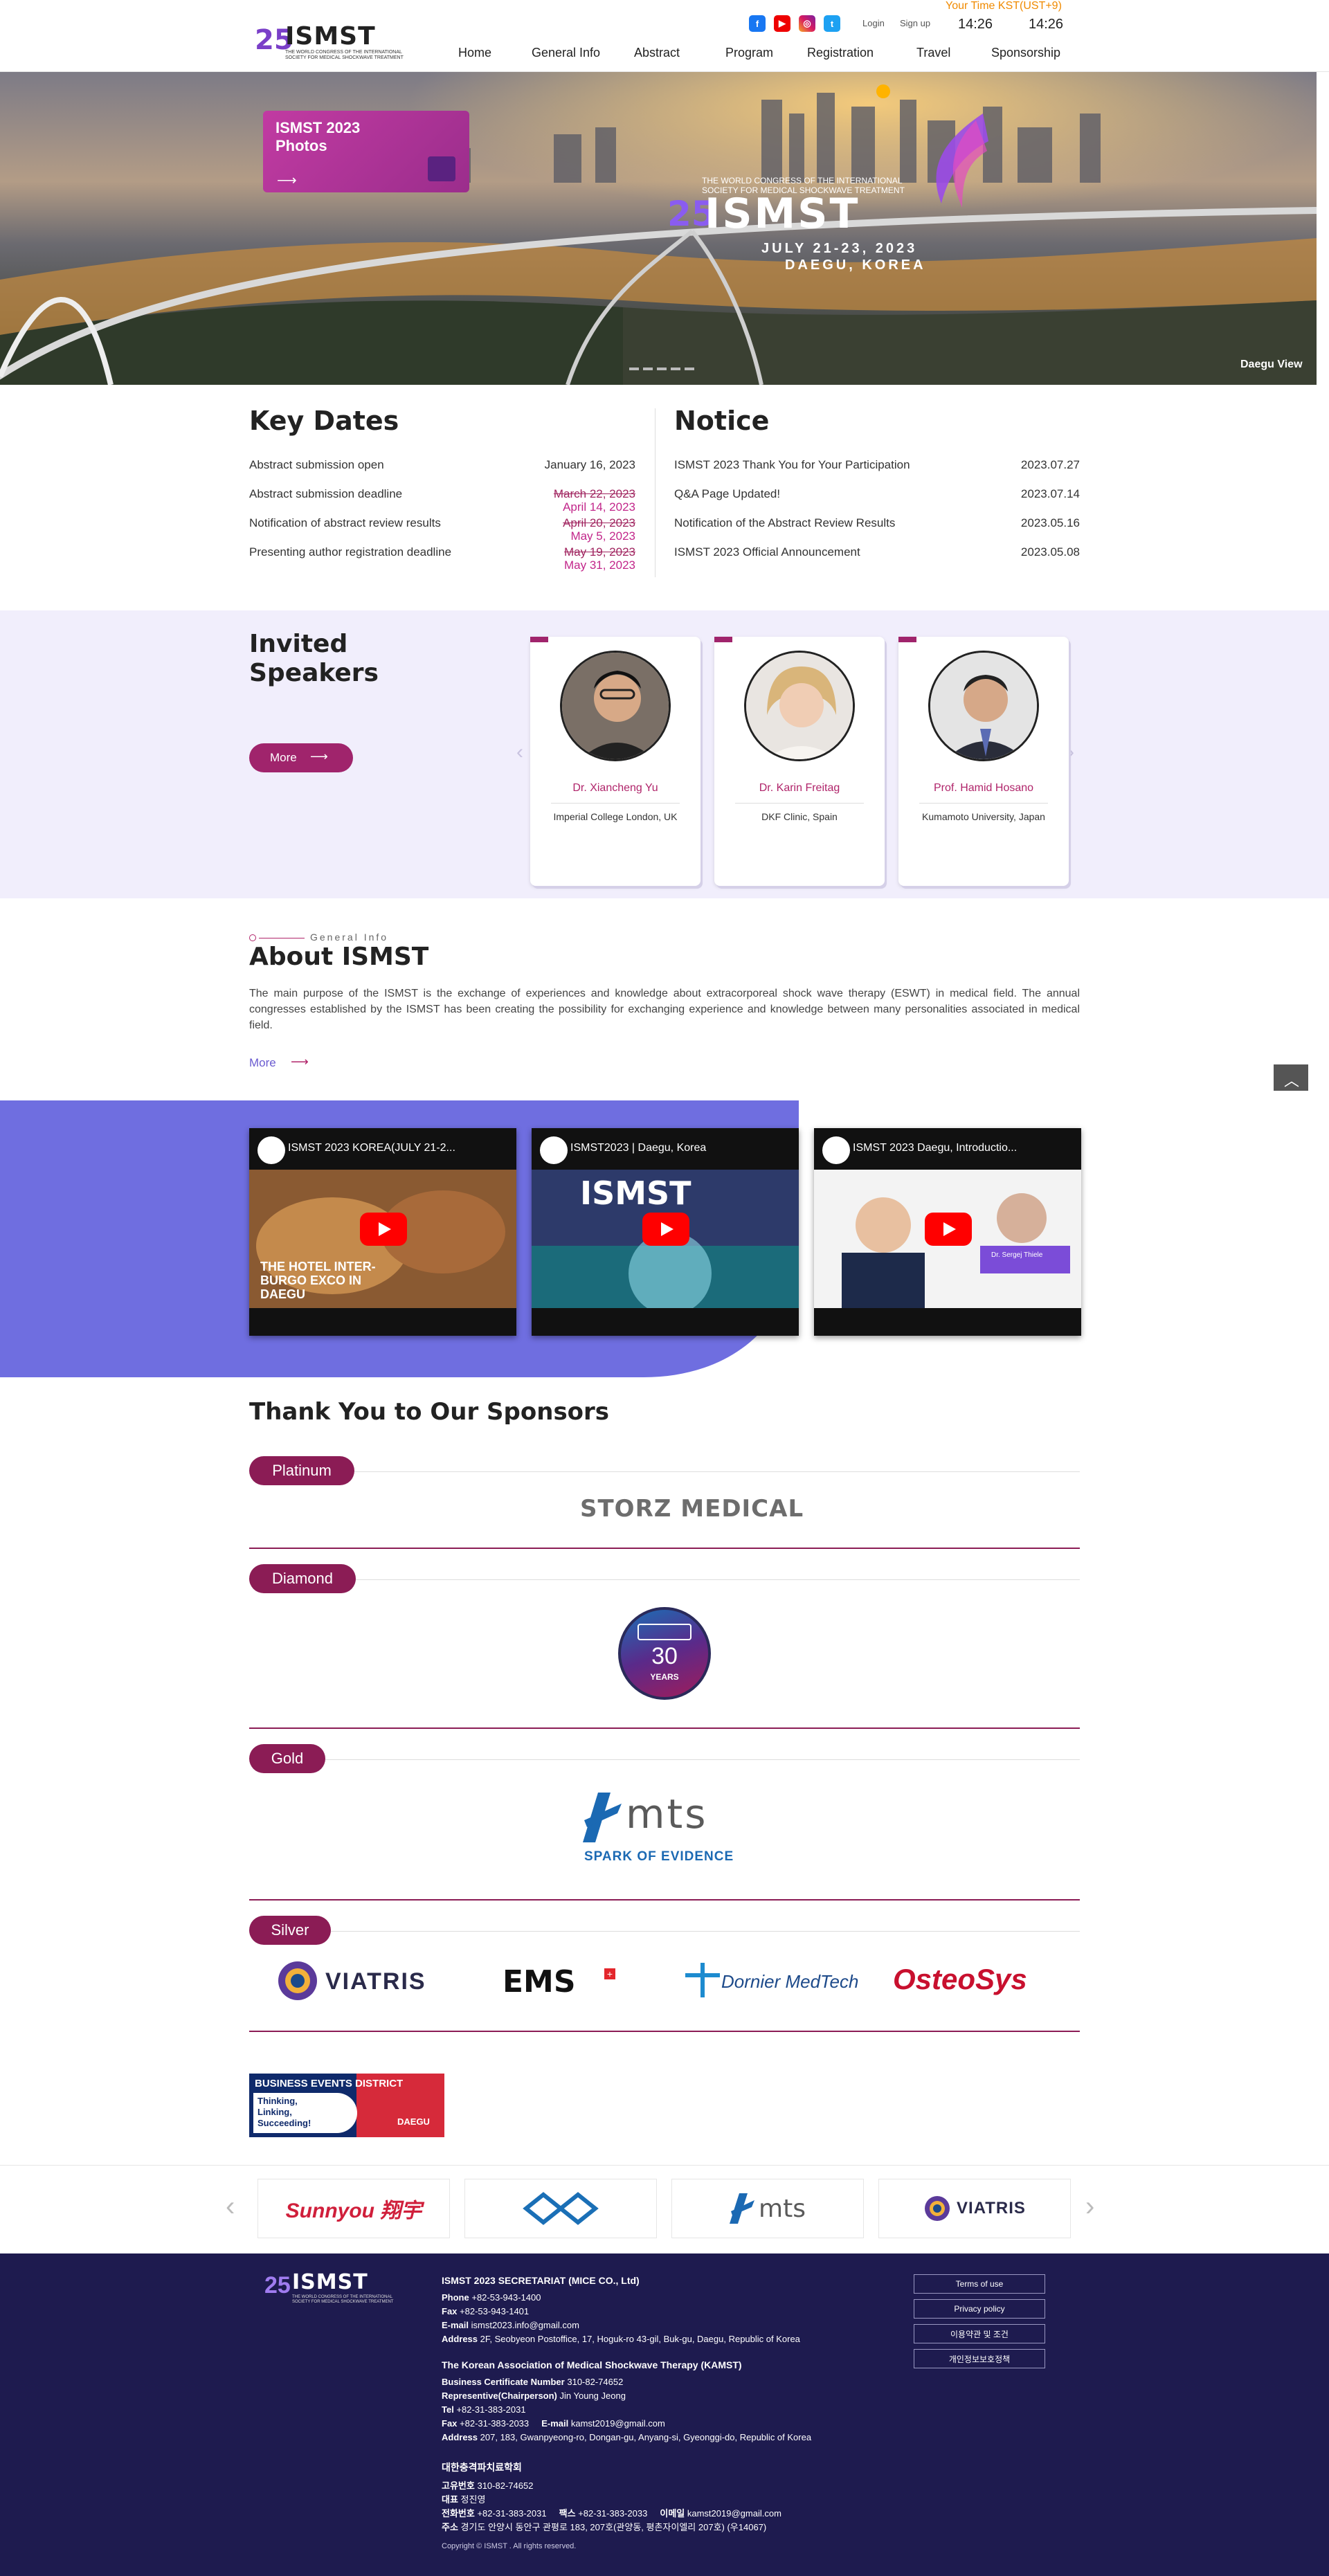 The width and height of the screenshot is (1329, 2576). I want to click on slider-logo: VIATRIS, so click(974, 2208).